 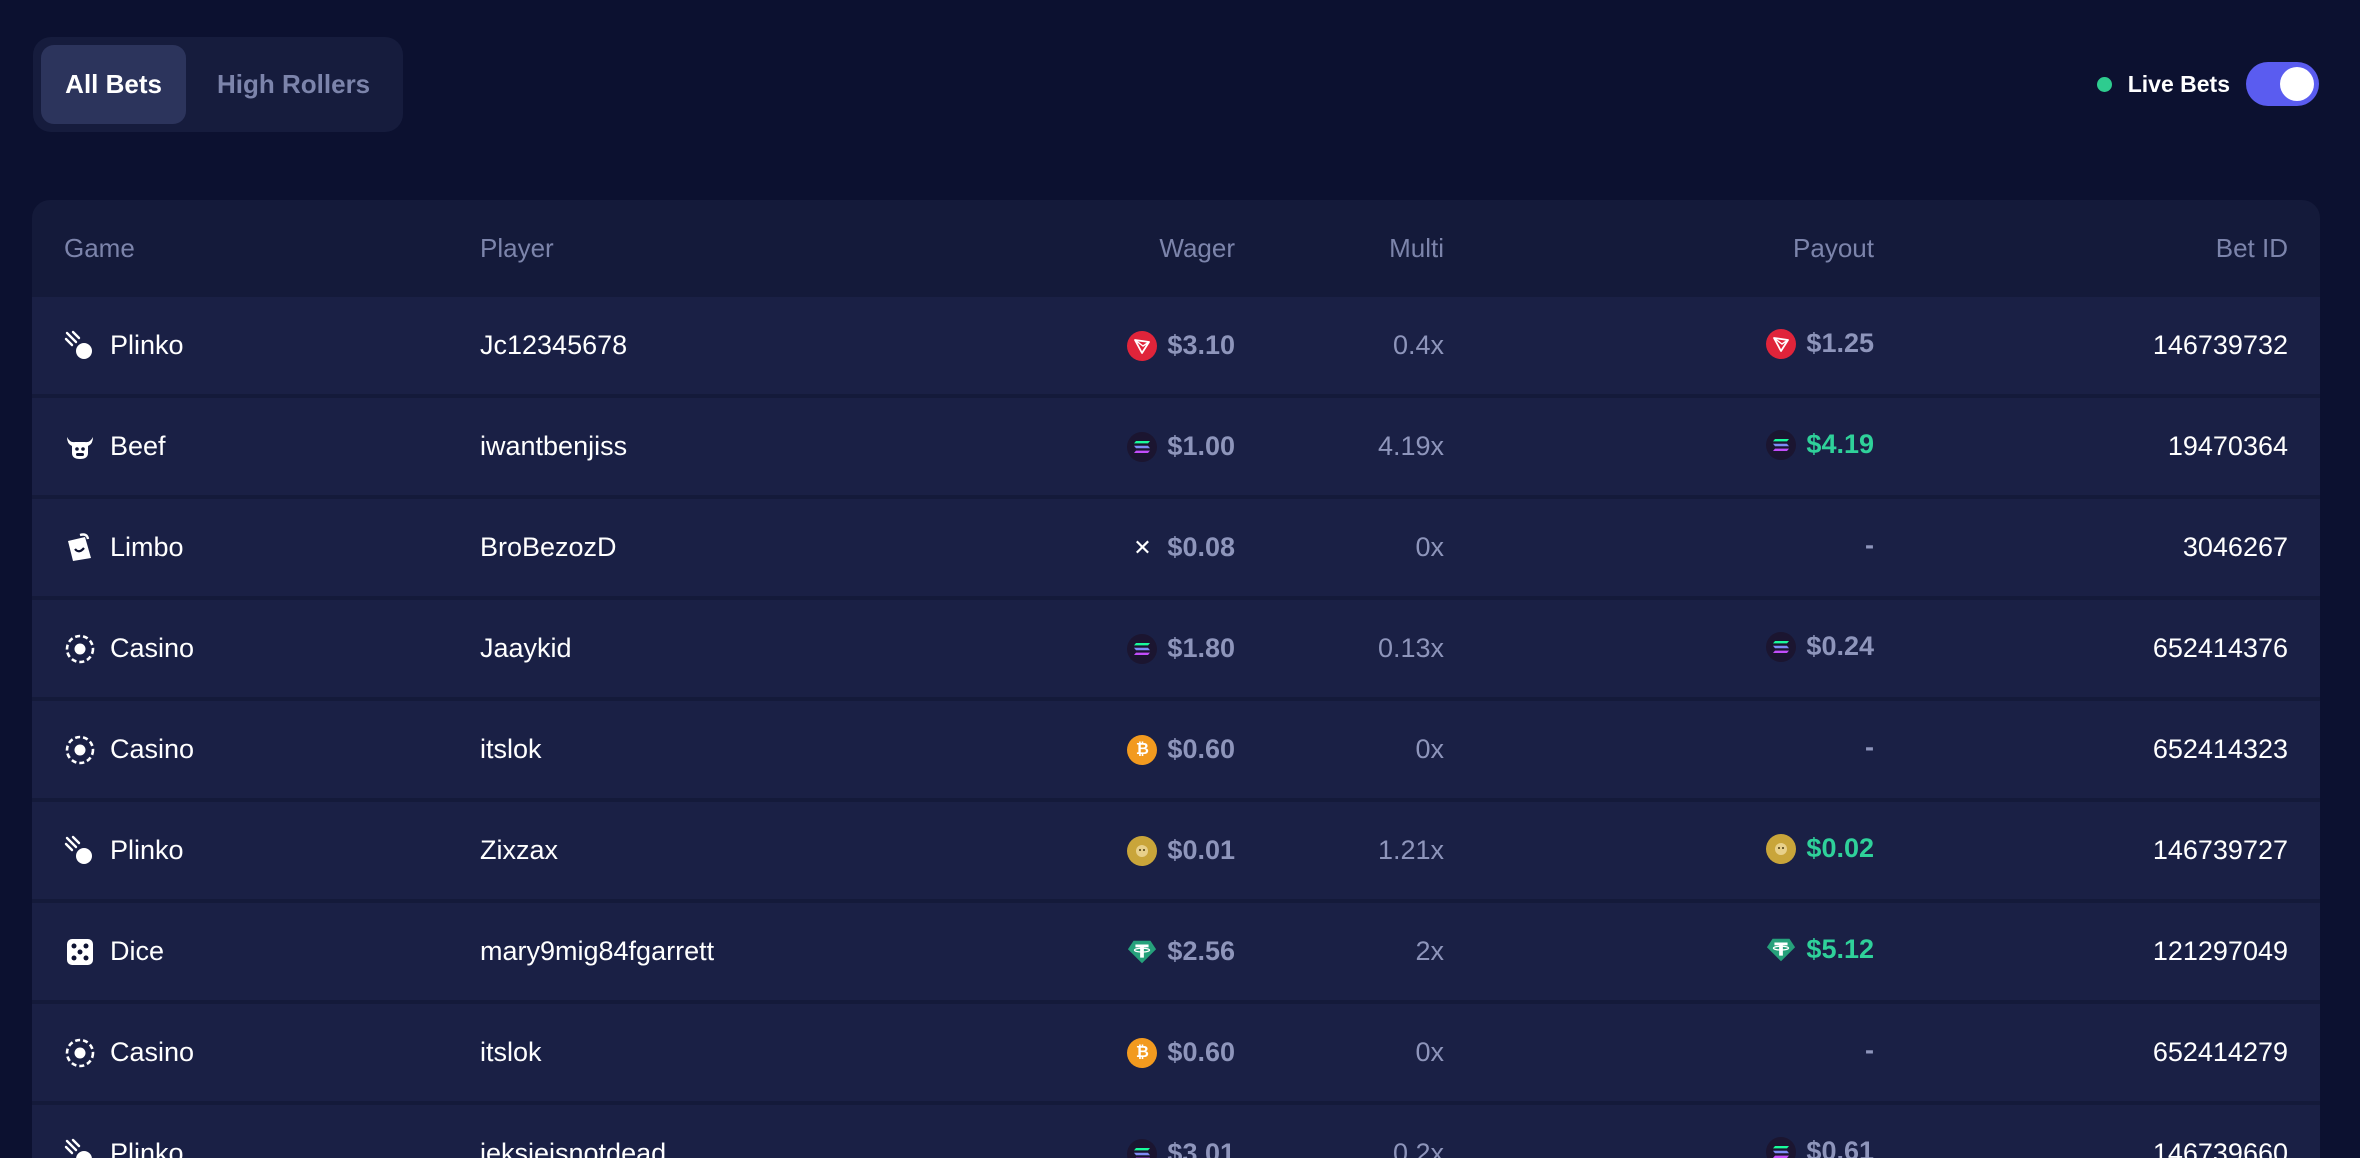 I want to click on bet-id: 146739732, so click(x=2220, y=345).